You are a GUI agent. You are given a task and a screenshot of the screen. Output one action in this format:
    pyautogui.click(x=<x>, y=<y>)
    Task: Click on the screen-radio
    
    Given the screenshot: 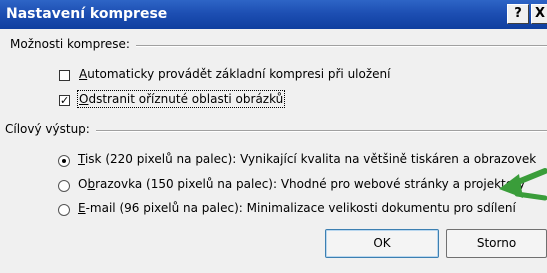 What is the action you would take?
    pyautogui.click(x=64, y=186)
    